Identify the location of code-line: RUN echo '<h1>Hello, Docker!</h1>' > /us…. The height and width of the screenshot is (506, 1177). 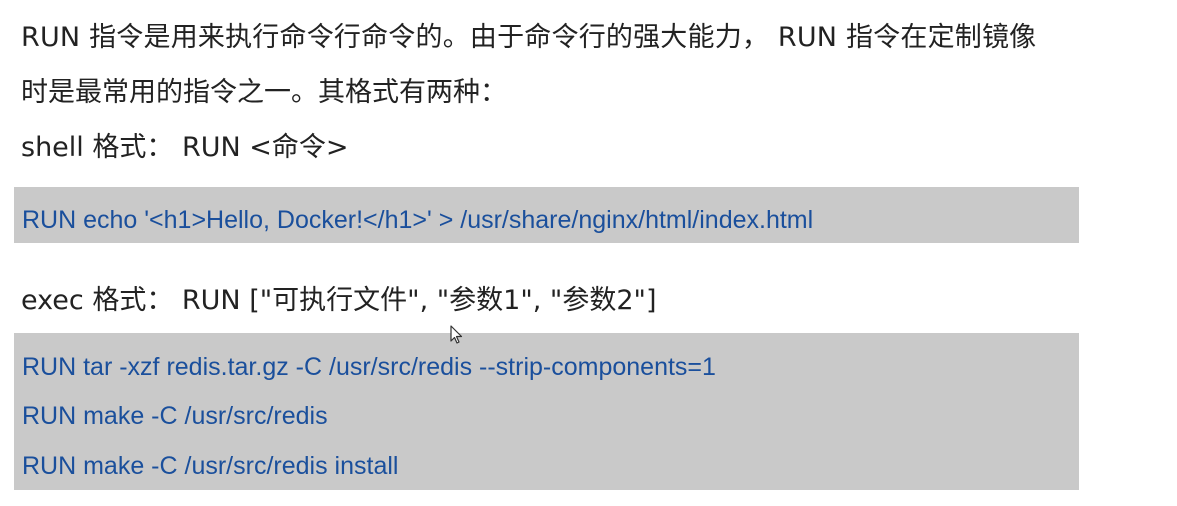
(418, 220).